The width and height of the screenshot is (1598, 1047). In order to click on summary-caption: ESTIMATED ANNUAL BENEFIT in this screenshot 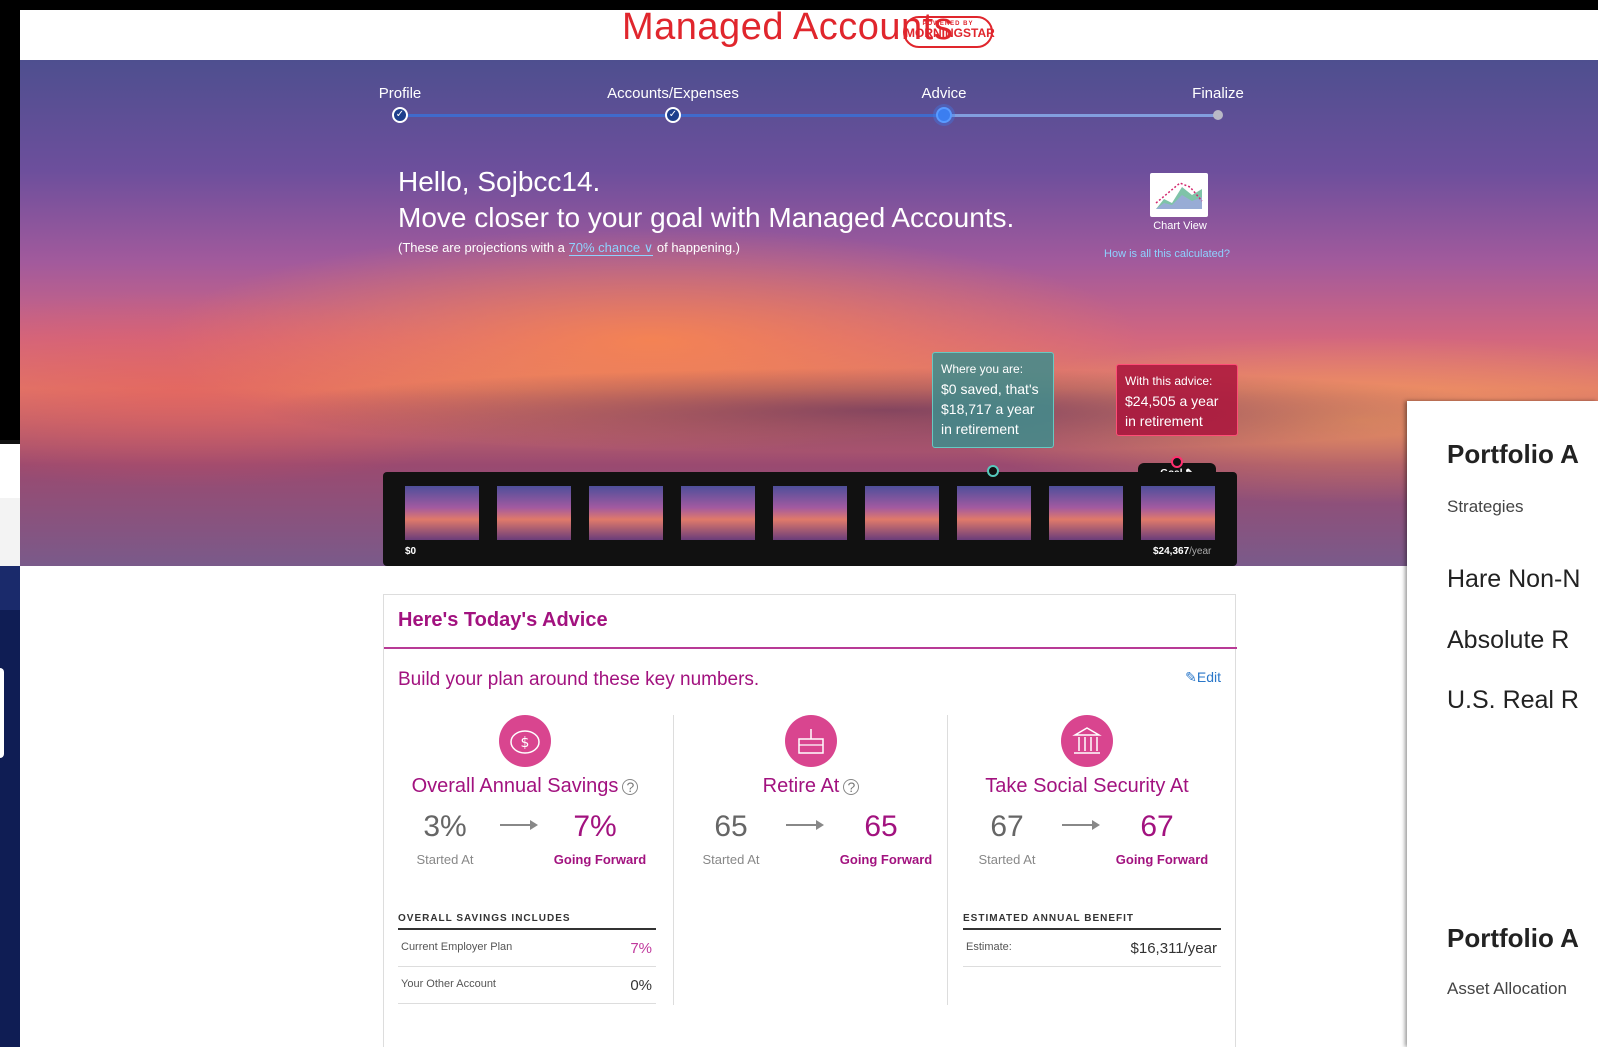, I will do `click(1092, 921)`.